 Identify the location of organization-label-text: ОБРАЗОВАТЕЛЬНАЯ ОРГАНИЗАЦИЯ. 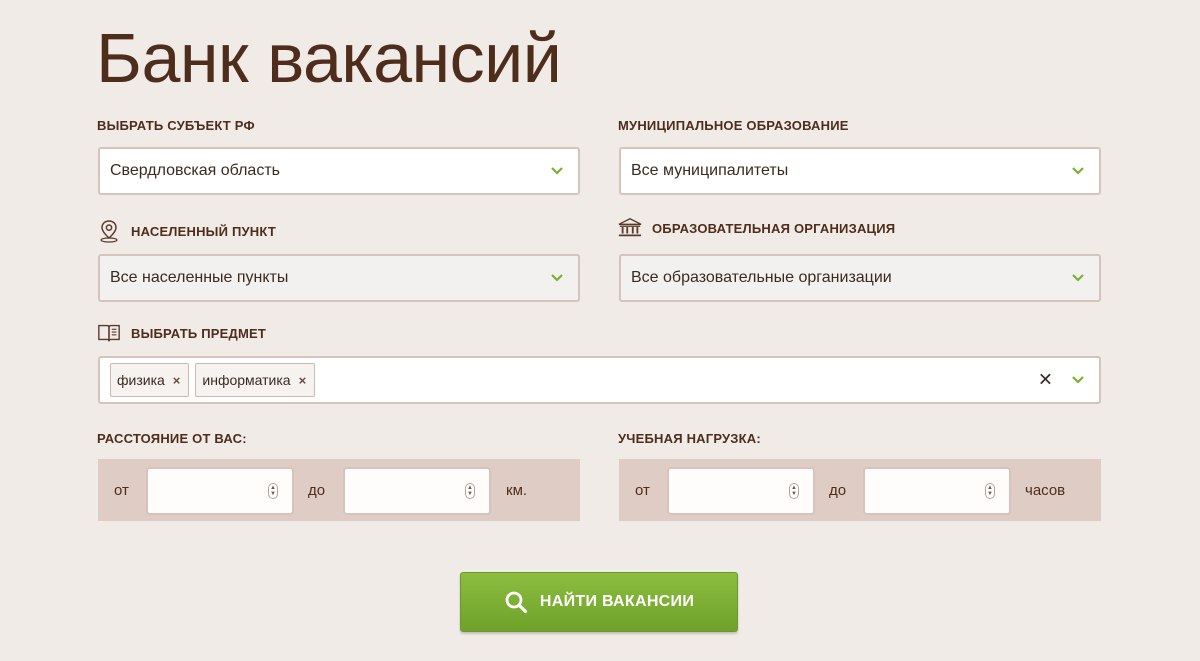
(774, 228).